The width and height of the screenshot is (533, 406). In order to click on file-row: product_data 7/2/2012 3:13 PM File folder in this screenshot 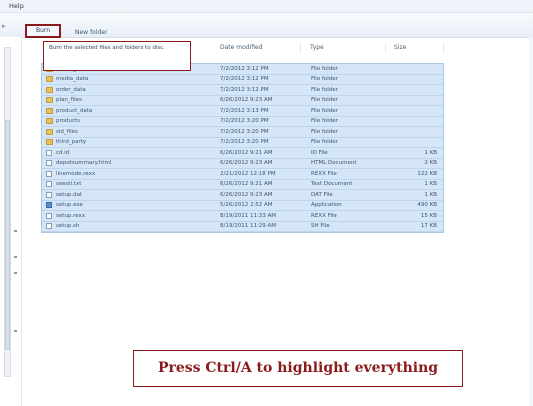, I will do `click(242, 111)`.